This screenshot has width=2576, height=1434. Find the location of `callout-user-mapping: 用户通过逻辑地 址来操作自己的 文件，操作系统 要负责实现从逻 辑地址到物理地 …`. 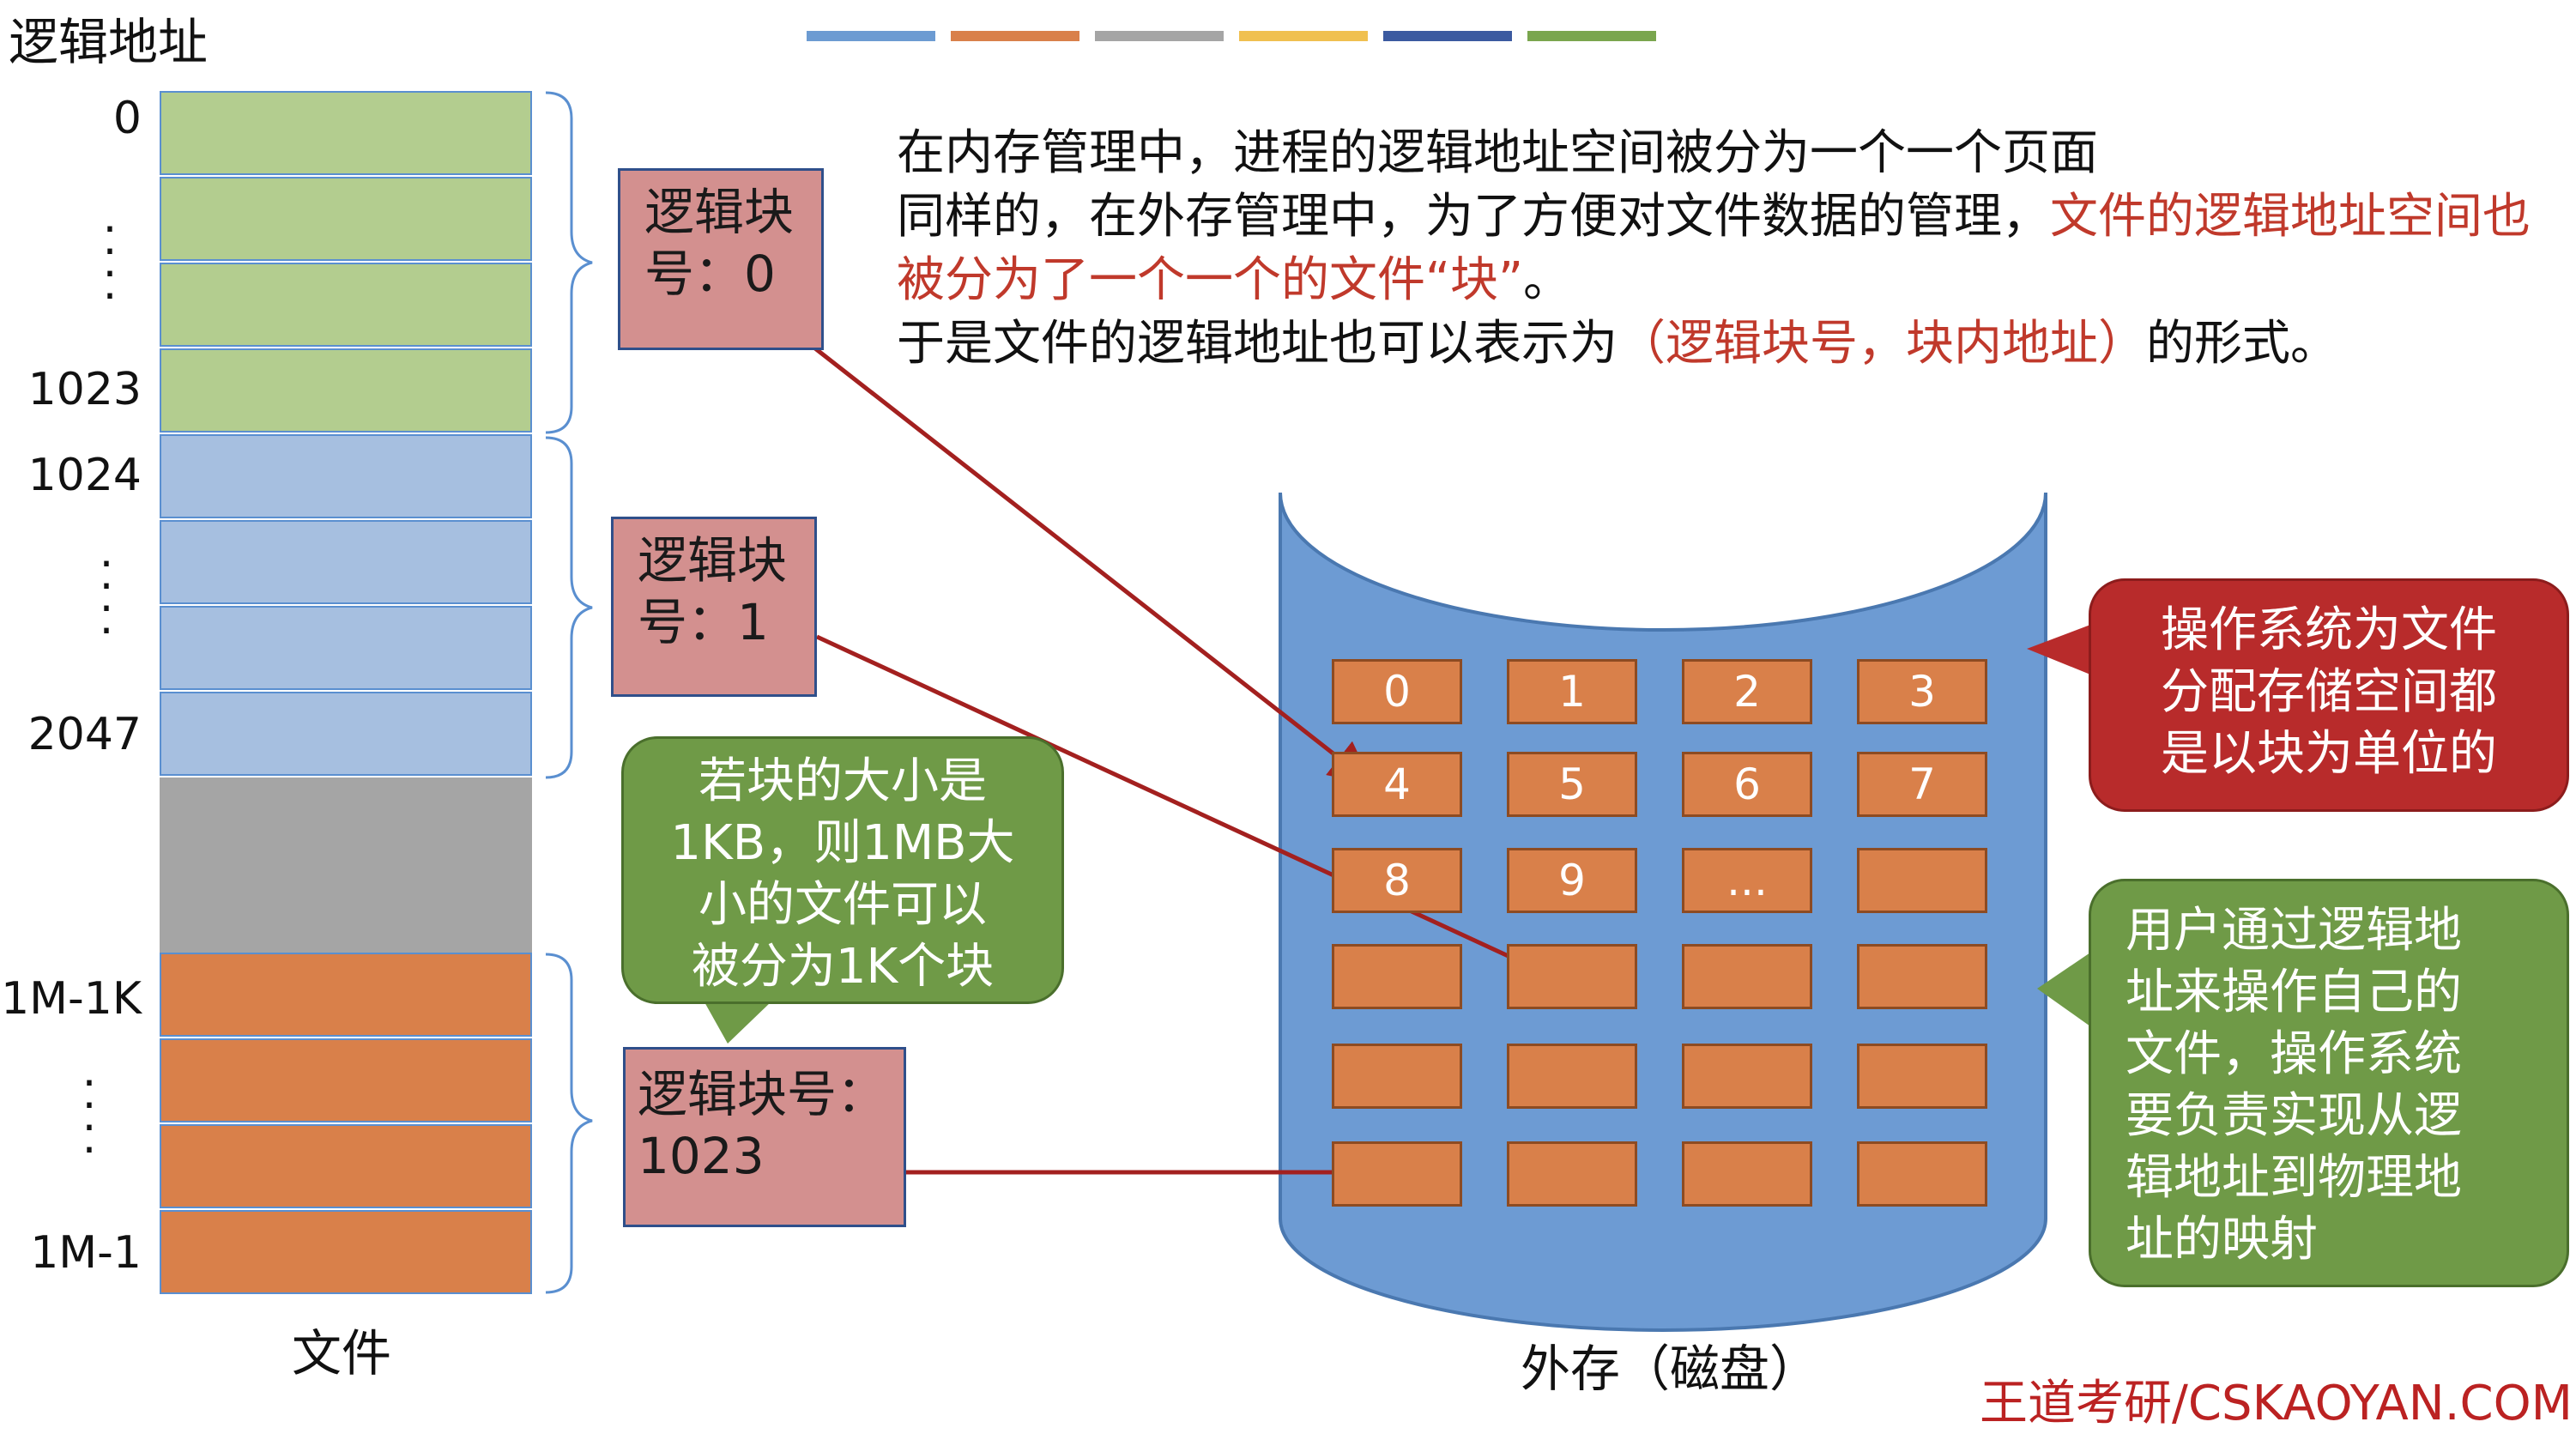

callout-user-mapping: 用户通过逻辑地 址来操作自己的 文件，操作系统 要负责实现从逻 辑地址到物理地 … is located at coordinates (2329, 1083).